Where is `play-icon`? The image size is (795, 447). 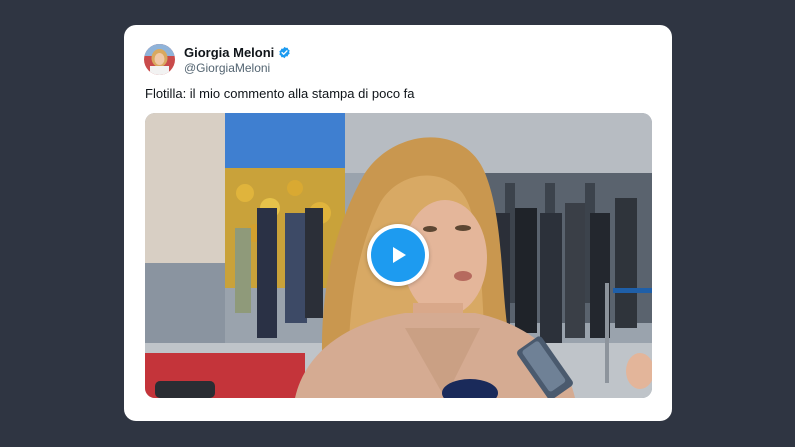
play-icon is located at coordinates (398, 255).